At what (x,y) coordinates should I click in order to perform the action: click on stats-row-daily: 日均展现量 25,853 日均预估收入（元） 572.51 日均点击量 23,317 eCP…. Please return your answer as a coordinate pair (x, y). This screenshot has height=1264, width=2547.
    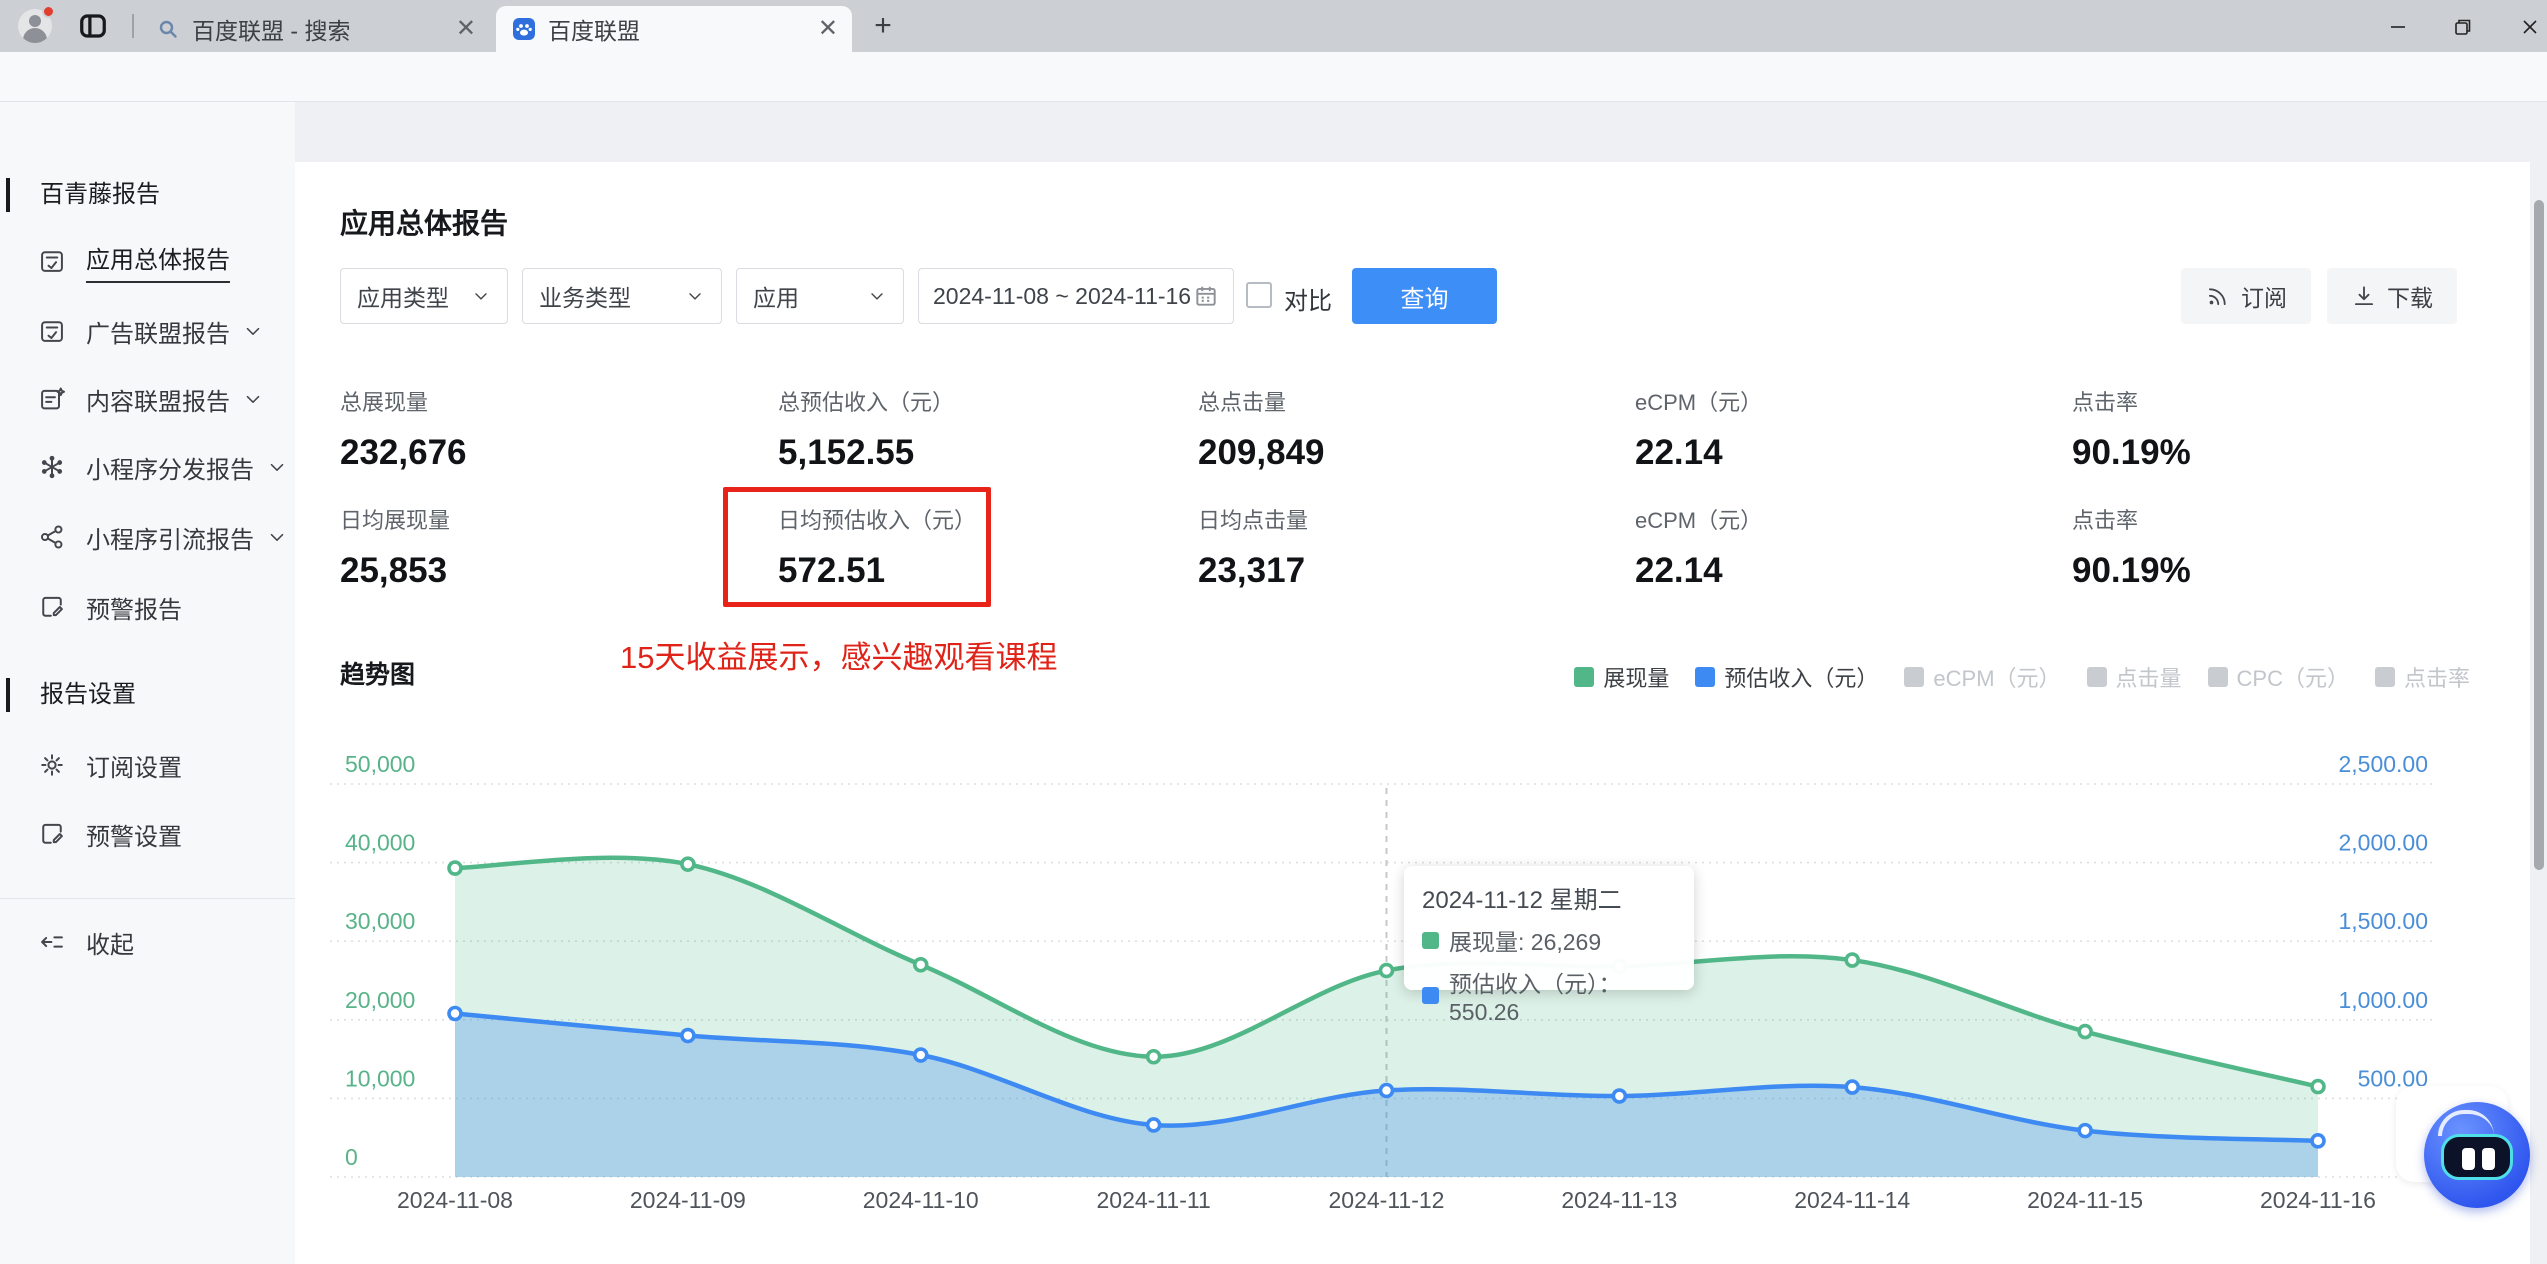
    Looking at the image, I should click on (1405, 553).